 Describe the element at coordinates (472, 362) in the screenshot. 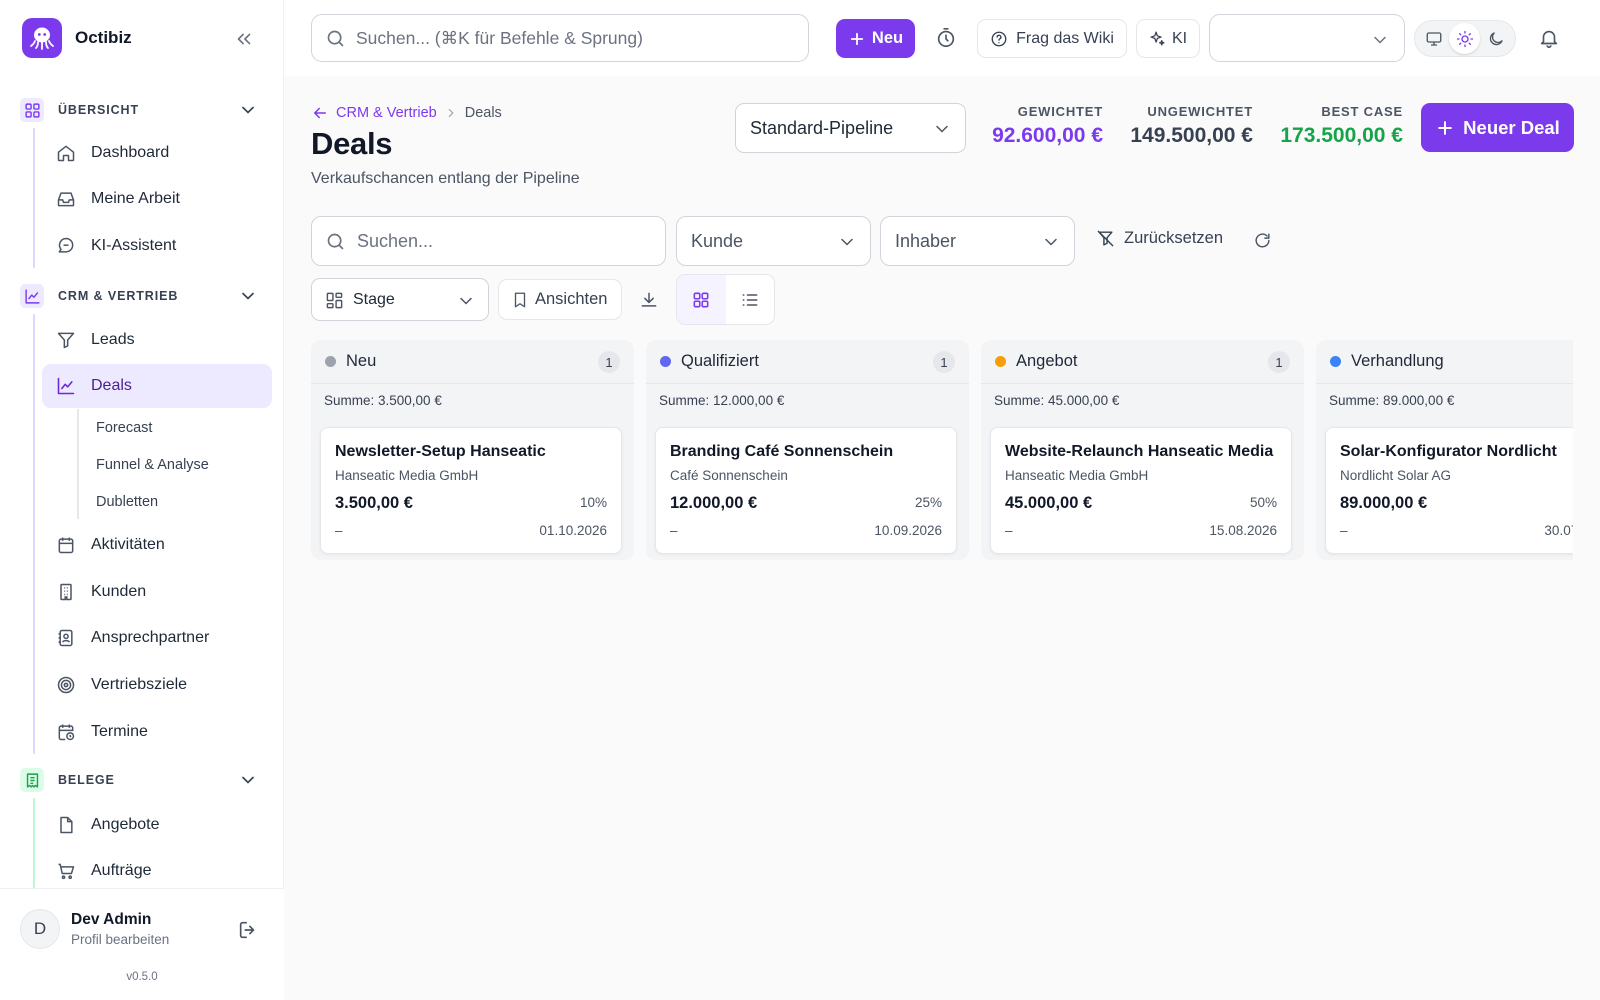

I see `column-header: Neu 1` at that location.